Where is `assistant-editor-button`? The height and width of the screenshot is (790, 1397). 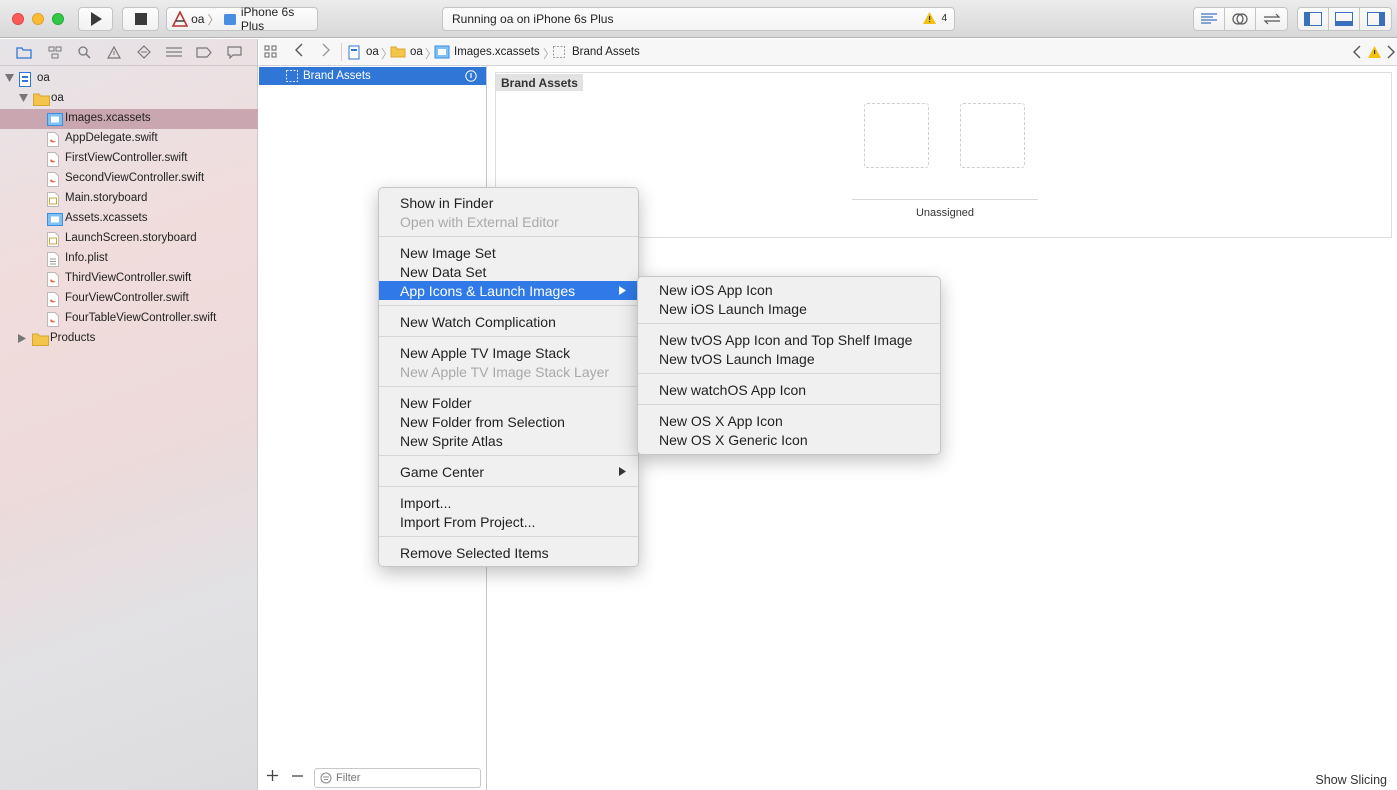
assistant-editor-button is located at coordinates (1240, 19).